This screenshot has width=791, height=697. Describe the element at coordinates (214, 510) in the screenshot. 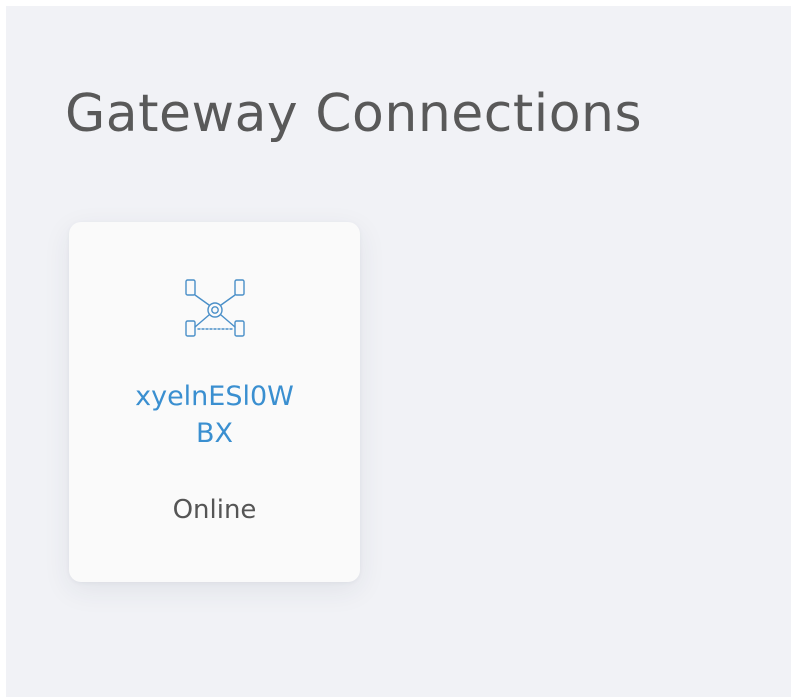

I see `gateway-status: Online` at that location.